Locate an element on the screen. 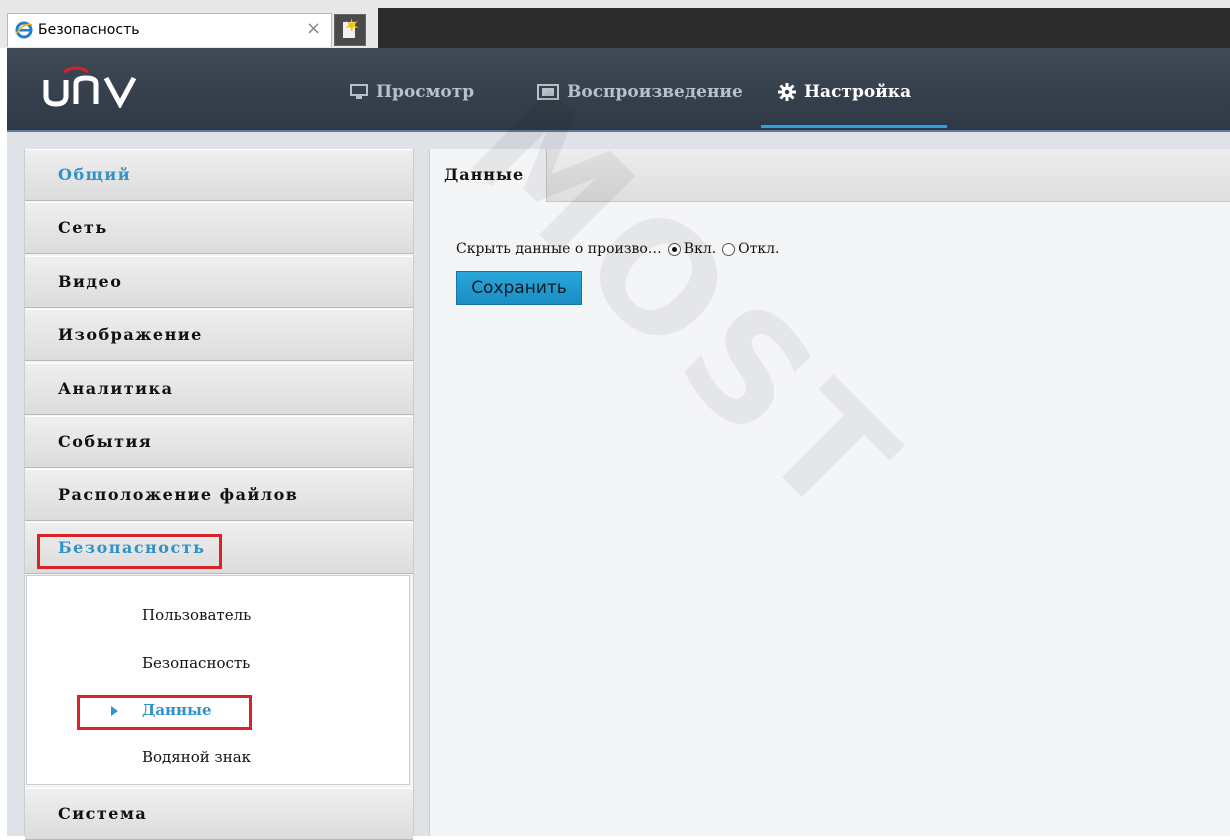 Image resolution: width=1230 pixels, height=840 pixels. browser-tab-bar: Безопасность × is located at coordinates (615, 24).